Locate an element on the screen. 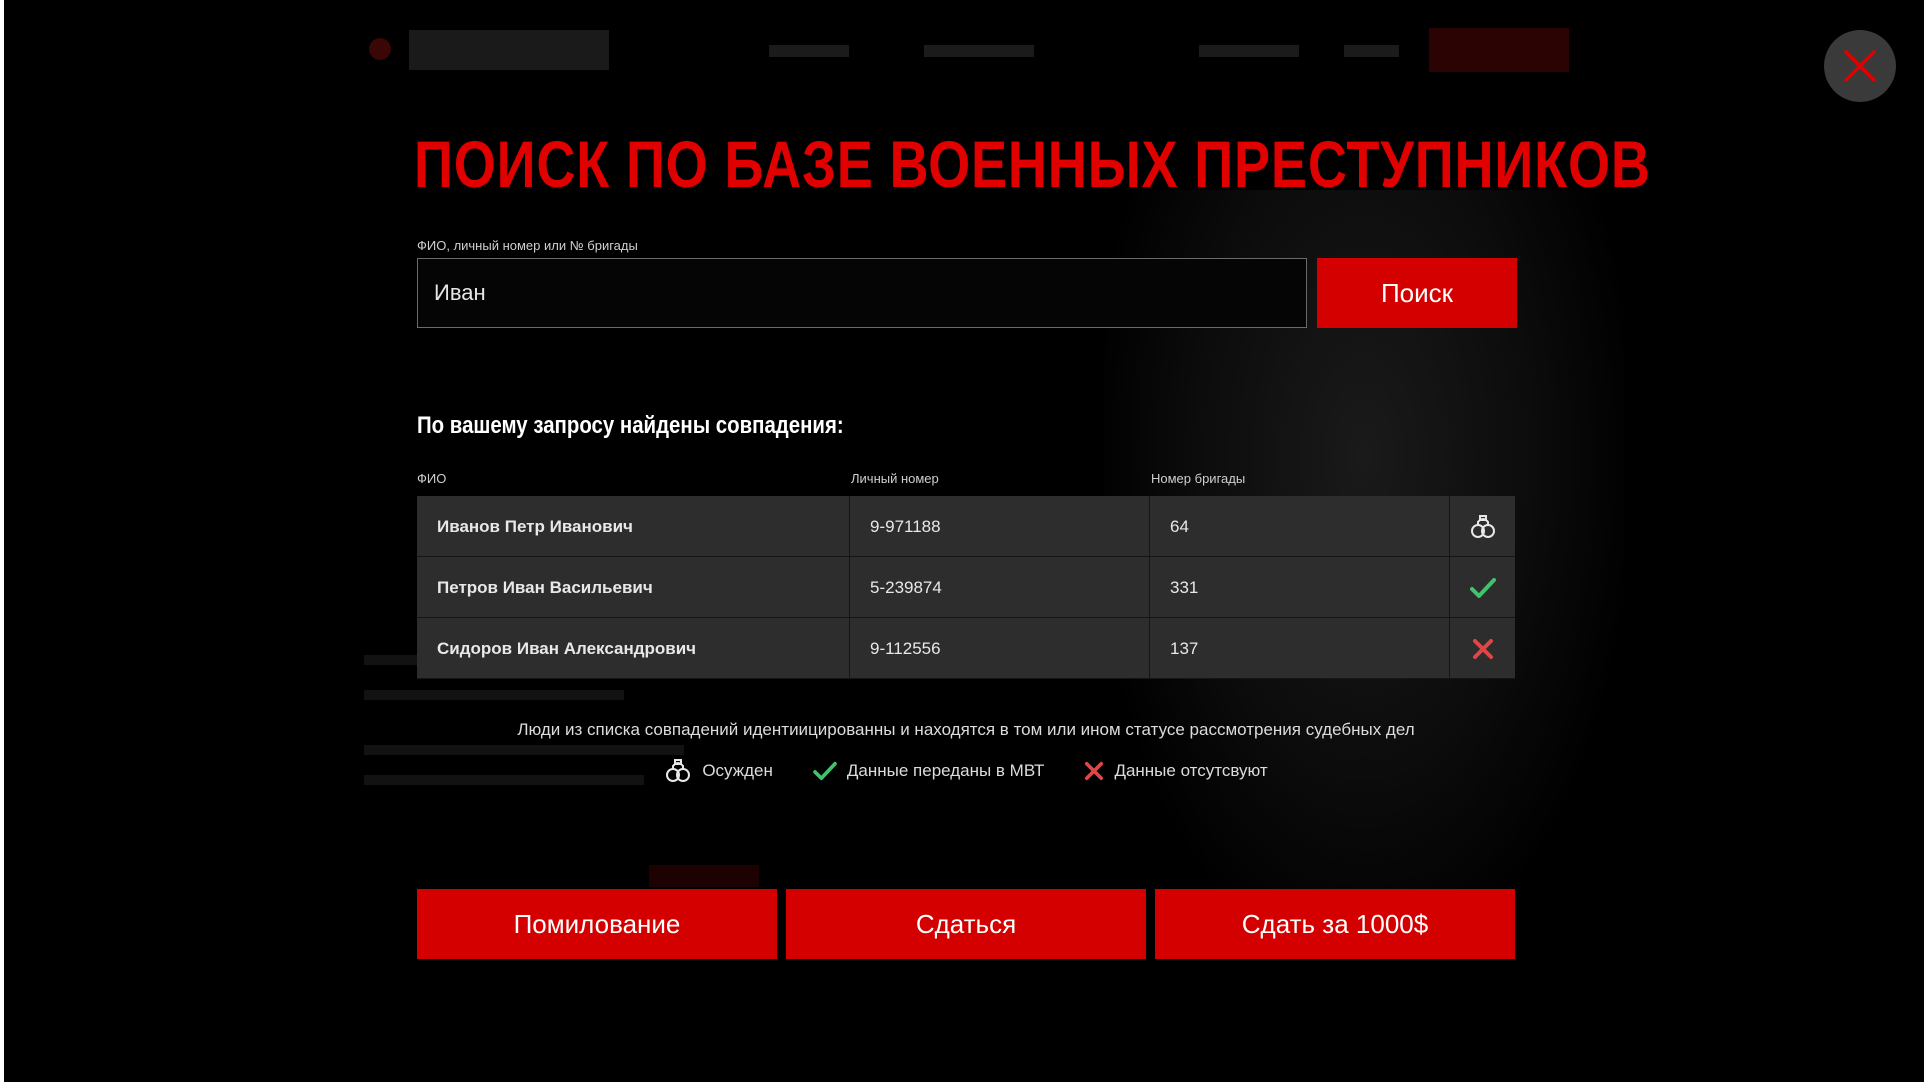  background-logo-icon is located at coordinates (380, 49).